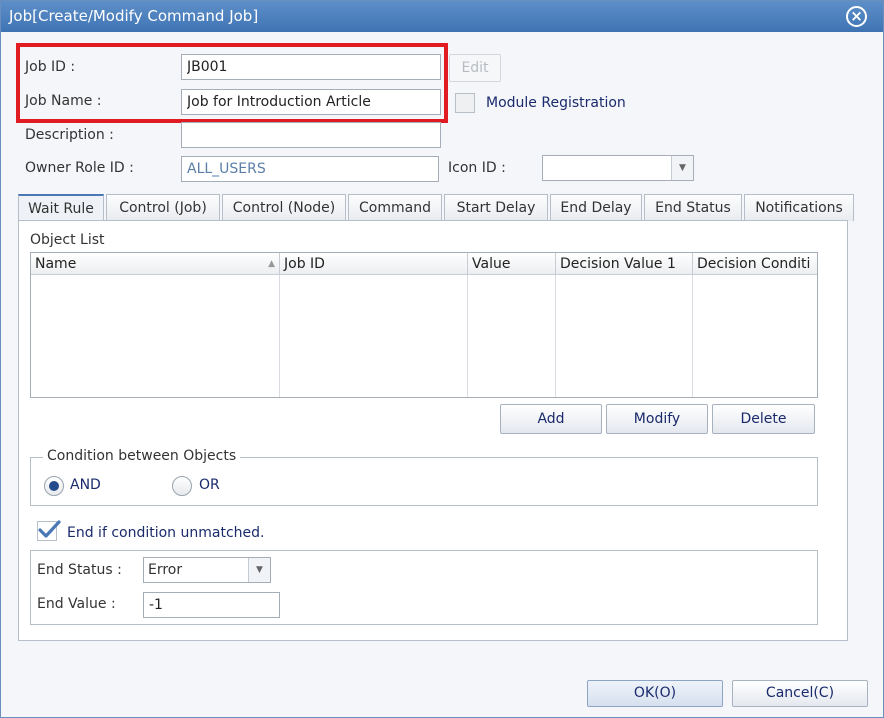 The width and height of the screenshot is (884, 718). What do you see at coordinates (142, 456) in the screenshot?
I see `condition-legend: Condition between Objects` at bounding box center [142, 456].